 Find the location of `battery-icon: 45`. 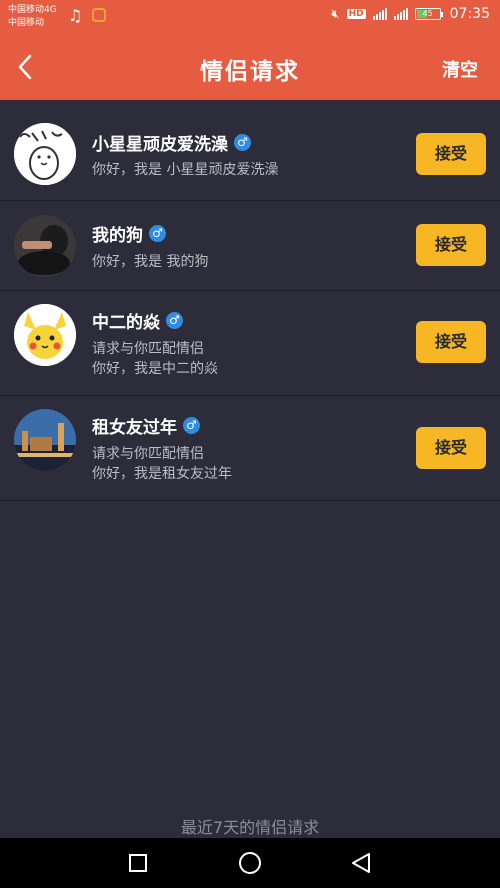

battery-icon: 45 is located at coordinates (428, 14).